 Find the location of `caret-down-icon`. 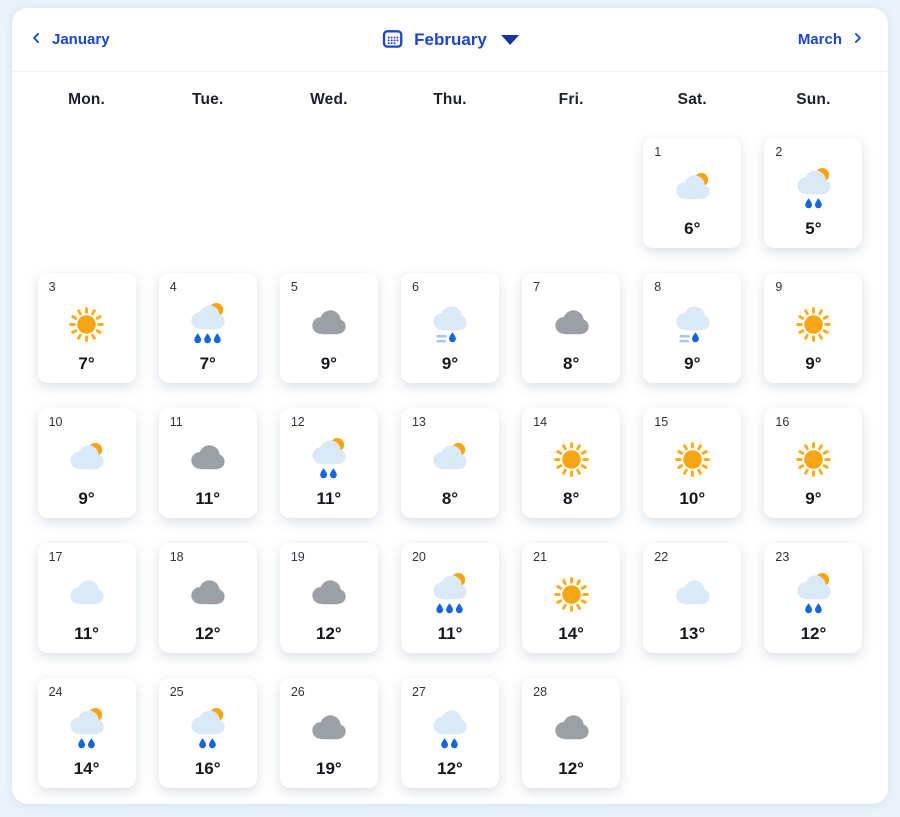

caret-down-icon is located at coordinates (509, 39).